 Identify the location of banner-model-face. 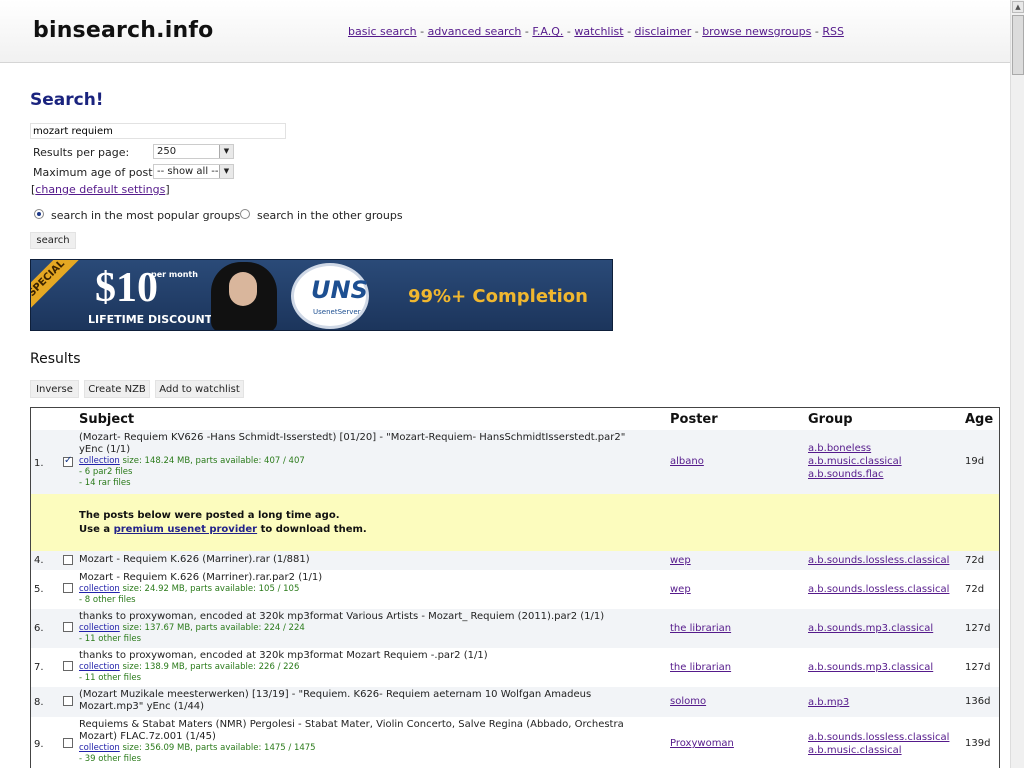
(243, 289).